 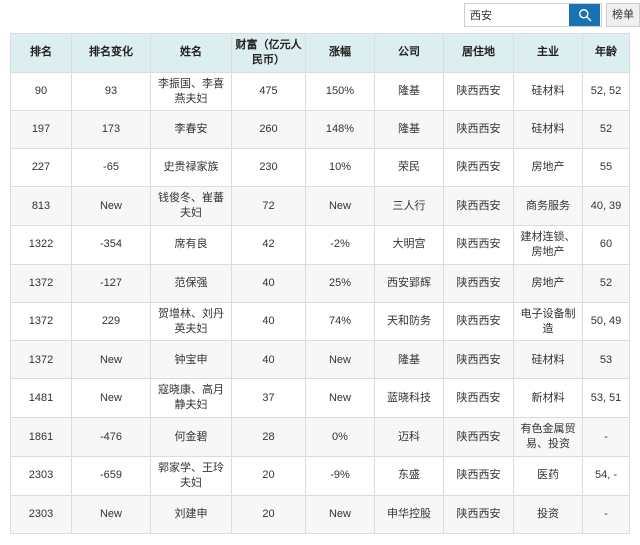 I want to click on cell-name: 郭家学、王玲夫妇, so click(x=191, y=475).